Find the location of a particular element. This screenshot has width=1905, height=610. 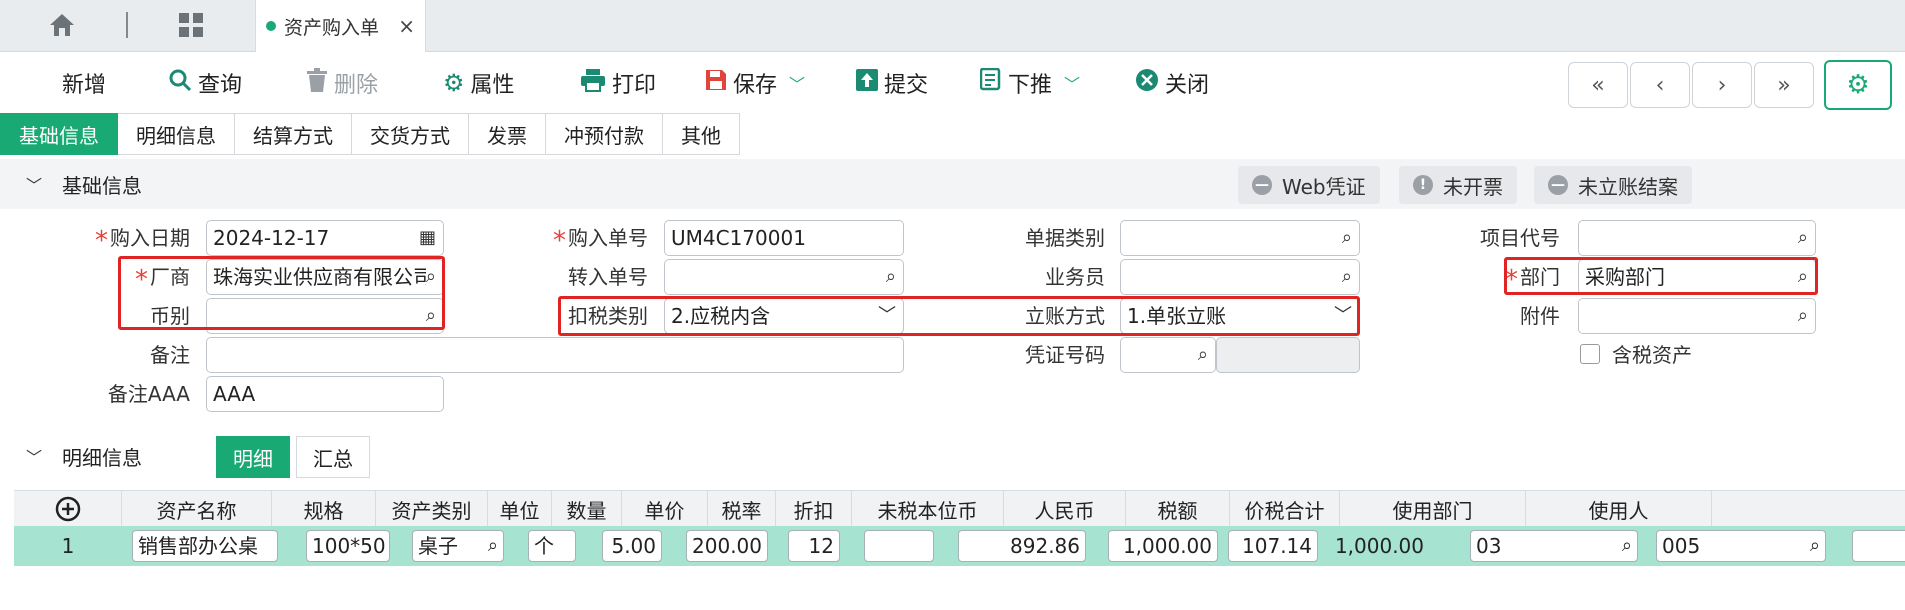

prev-record-button: ‹ is located at coordinates (1660, 85).